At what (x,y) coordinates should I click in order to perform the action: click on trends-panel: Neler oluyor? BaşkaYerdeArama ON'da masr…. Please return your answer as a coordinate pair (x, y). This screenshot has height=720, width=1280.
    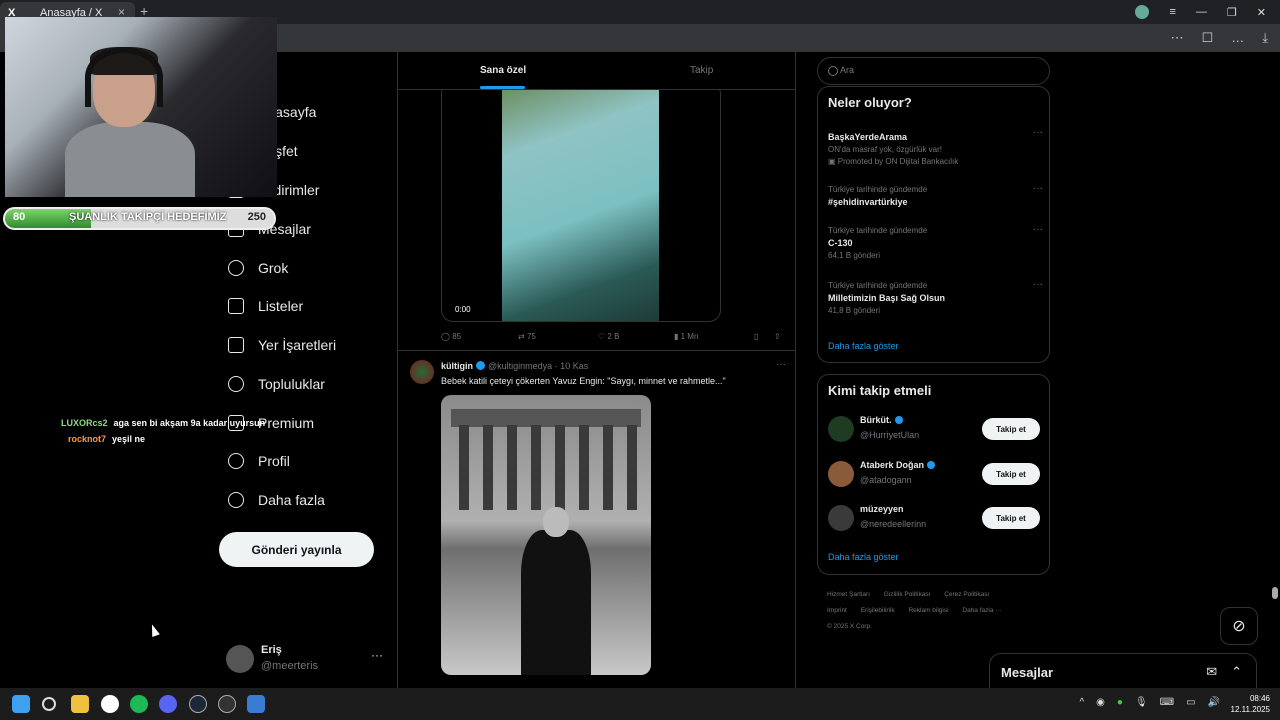
    Looking at the image, I should click on (933, 224).